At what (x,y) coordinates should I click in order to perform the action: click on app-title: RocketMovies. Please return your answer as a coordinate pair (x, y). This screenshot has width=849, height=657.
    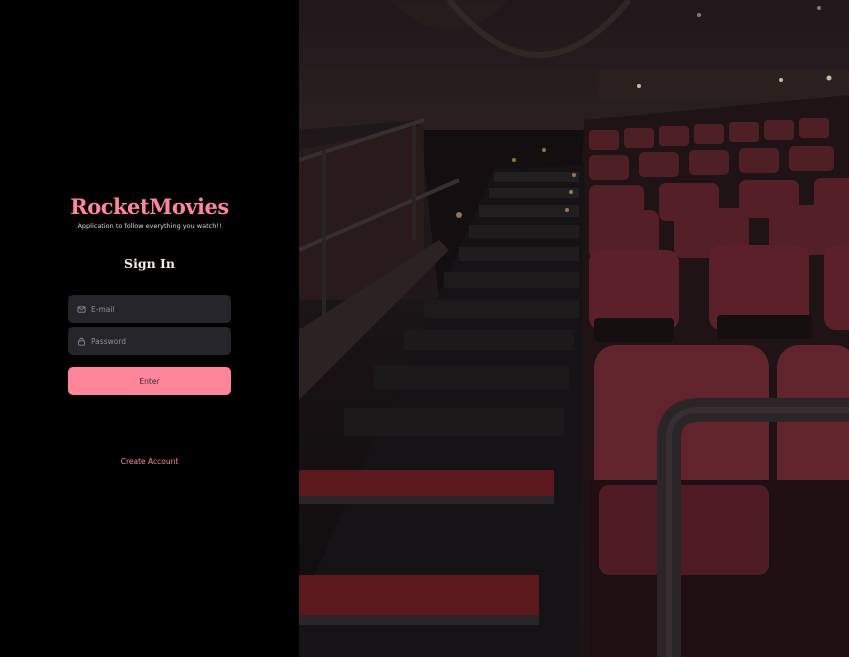
    Looking at the image, I should click on (149, 206).